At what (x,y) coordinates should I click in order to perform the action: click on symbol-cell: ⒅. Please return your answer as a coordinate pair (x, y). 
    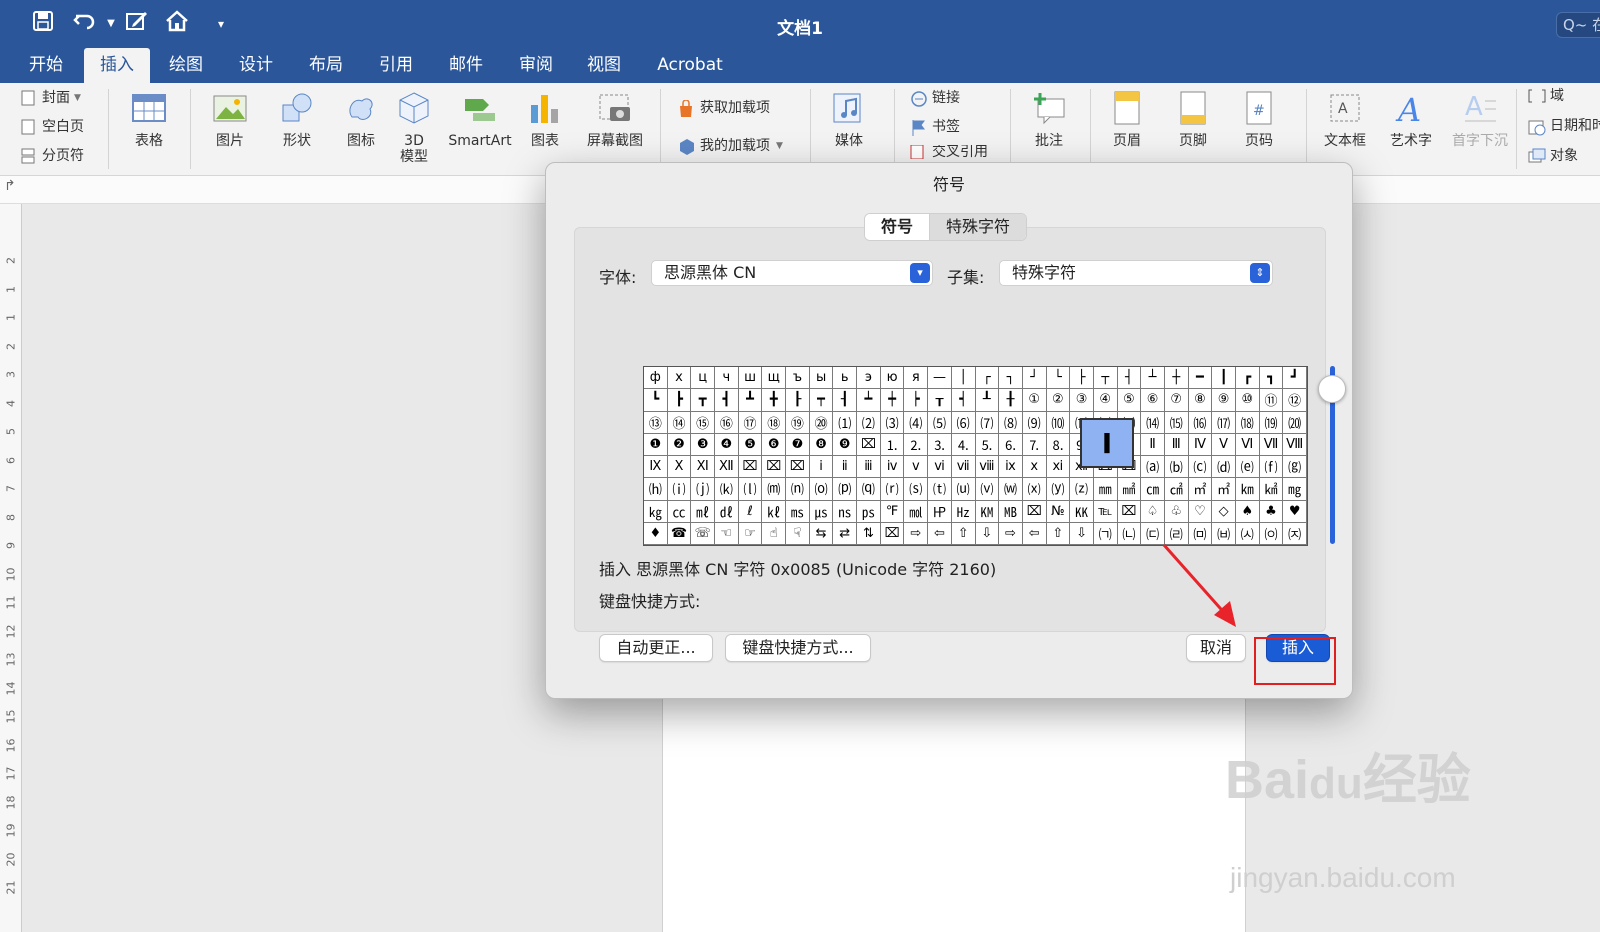
    Looking at the image, I should click on (1247, 422).